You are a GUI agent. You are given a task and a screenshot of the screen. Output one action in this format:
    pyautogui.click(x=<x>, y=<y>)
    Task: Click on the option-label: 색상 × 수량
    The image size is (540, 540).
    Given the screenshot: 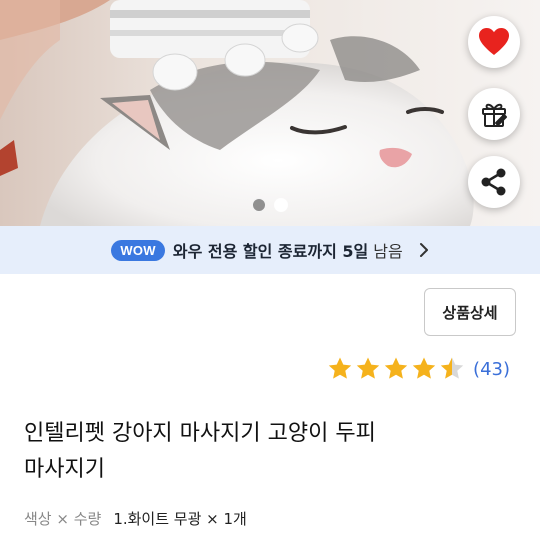 What is the action you would take?
    pyautogui.click(x=63, y=519)
    